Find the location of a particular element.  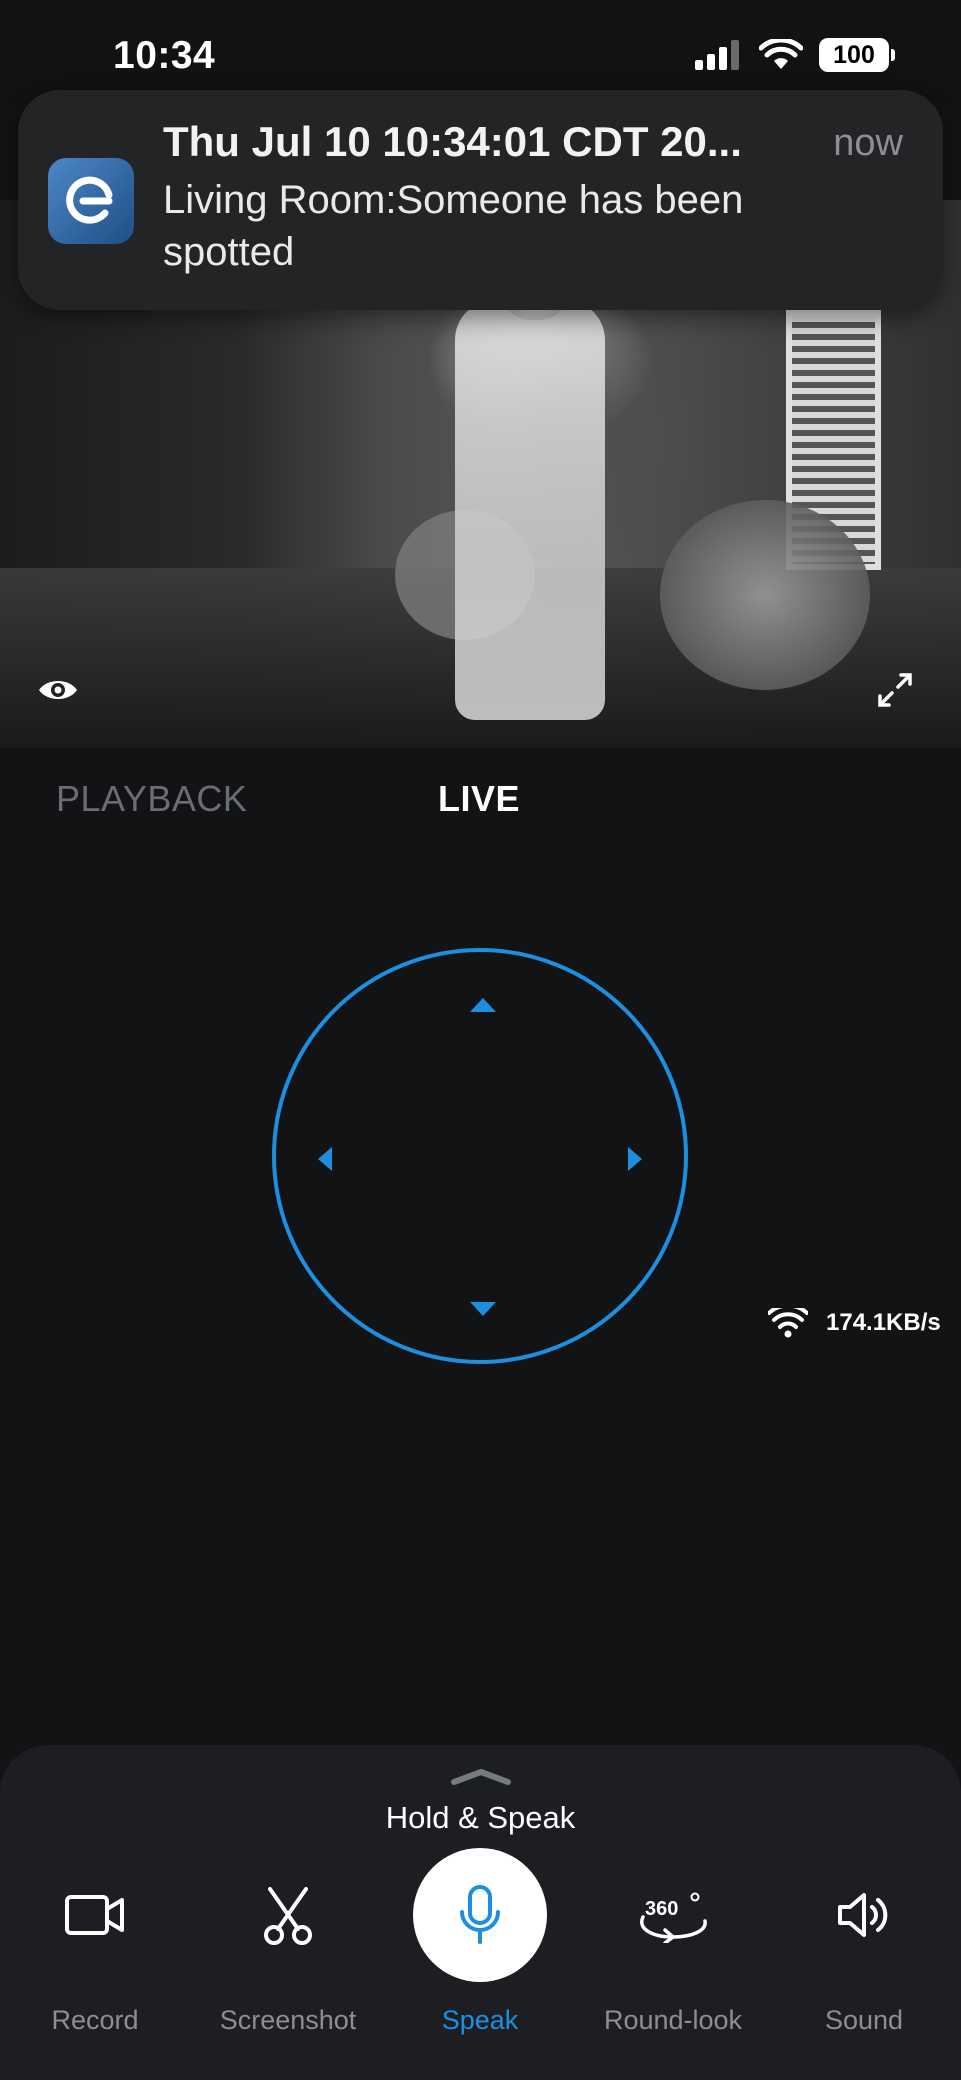

pan-up-arrow-icon is located at coordinates (483, 1005).